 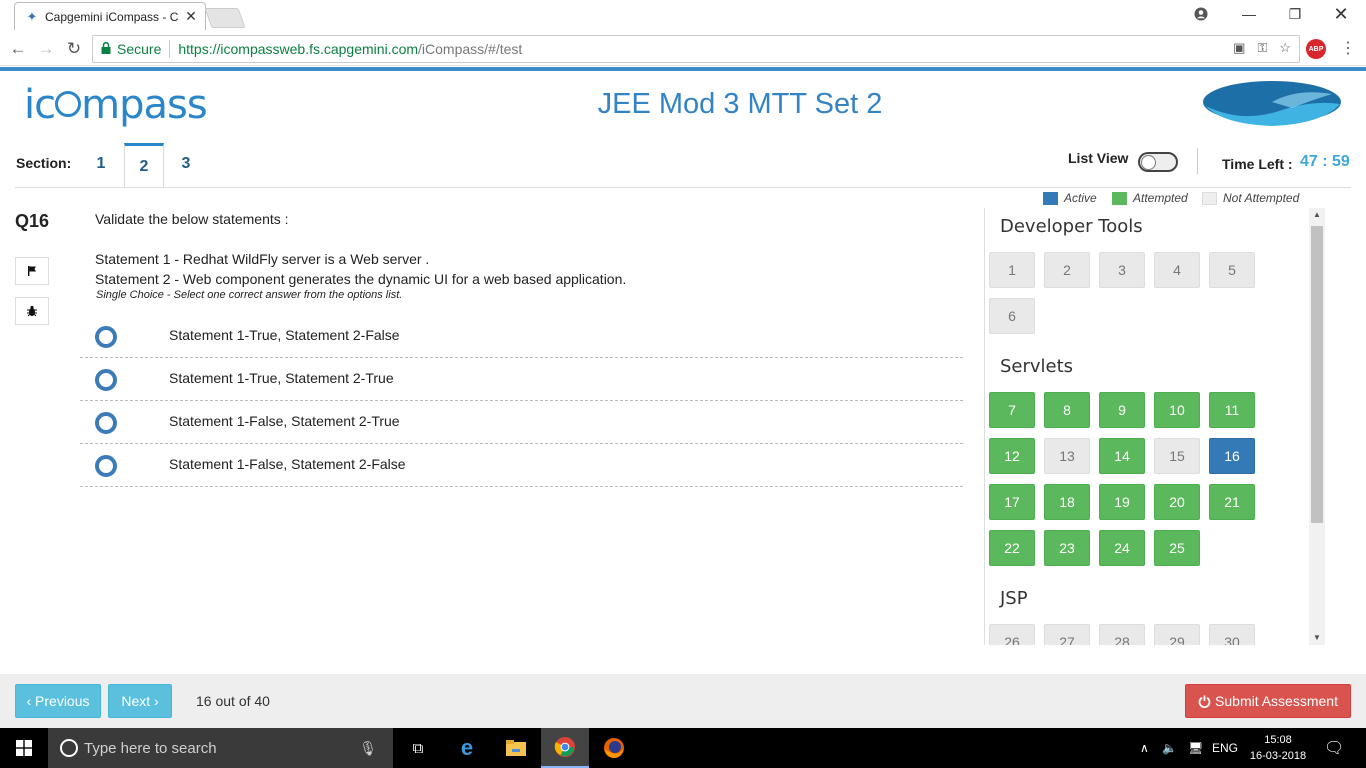 I want to click on palette-question-button: 13, so click(x=1067, y=456).